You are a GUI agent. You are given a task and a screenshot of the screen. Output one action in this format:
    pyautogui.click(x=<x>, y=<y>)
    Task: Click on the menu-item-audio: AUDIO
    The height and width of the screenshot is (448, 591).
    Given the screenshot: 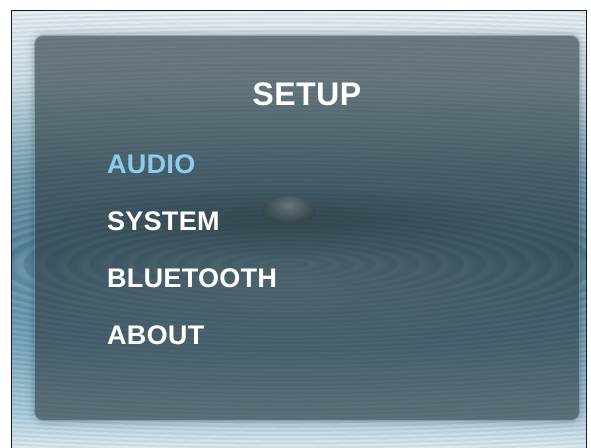 What is the action you would take?
    pyautogui.click(x=192, y=172)
    